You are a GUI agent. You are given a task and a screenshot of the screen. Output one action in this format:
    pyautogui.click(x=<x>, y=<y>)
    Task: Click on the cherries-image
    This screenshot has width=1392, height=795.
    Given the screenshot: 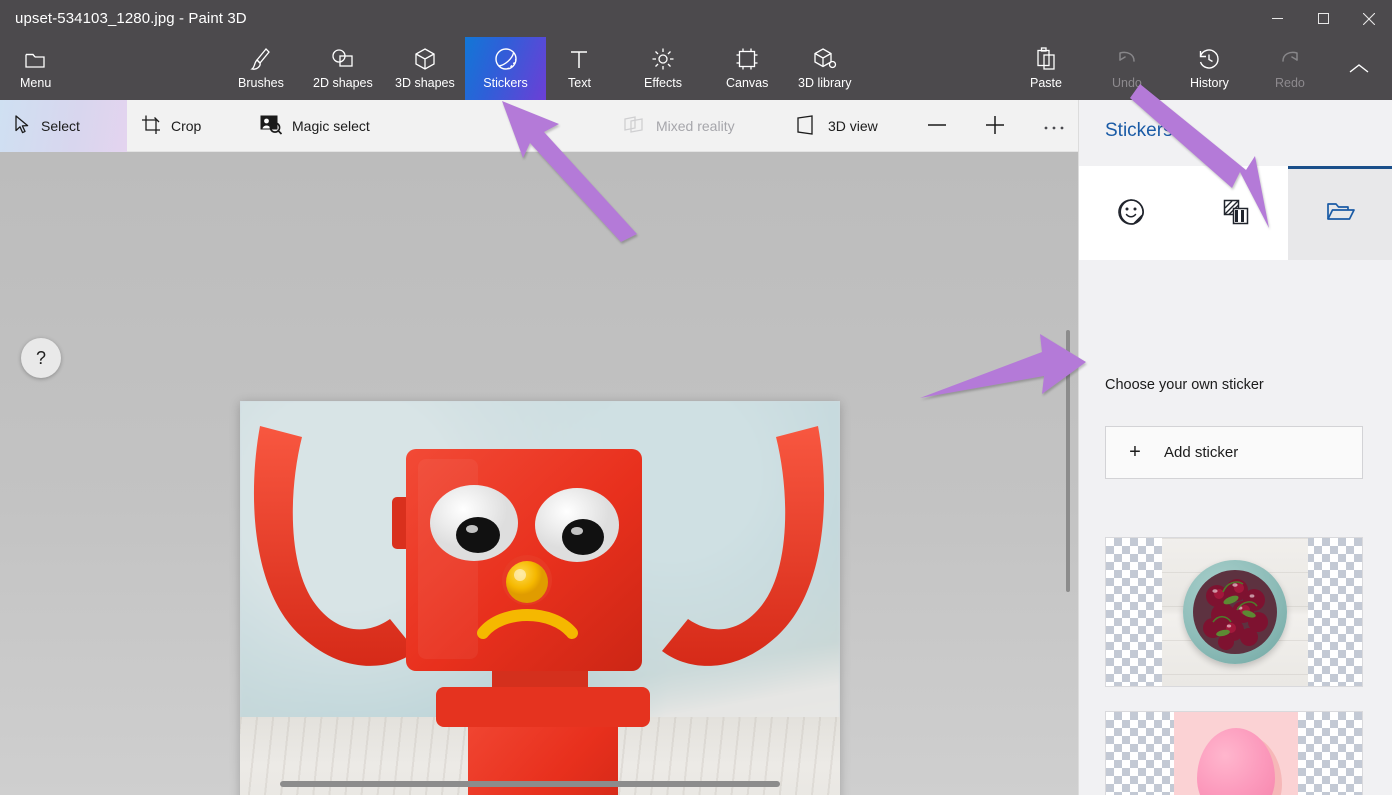 What is the action you would take?
    pyautogui.click(x=1235, y=612)
    